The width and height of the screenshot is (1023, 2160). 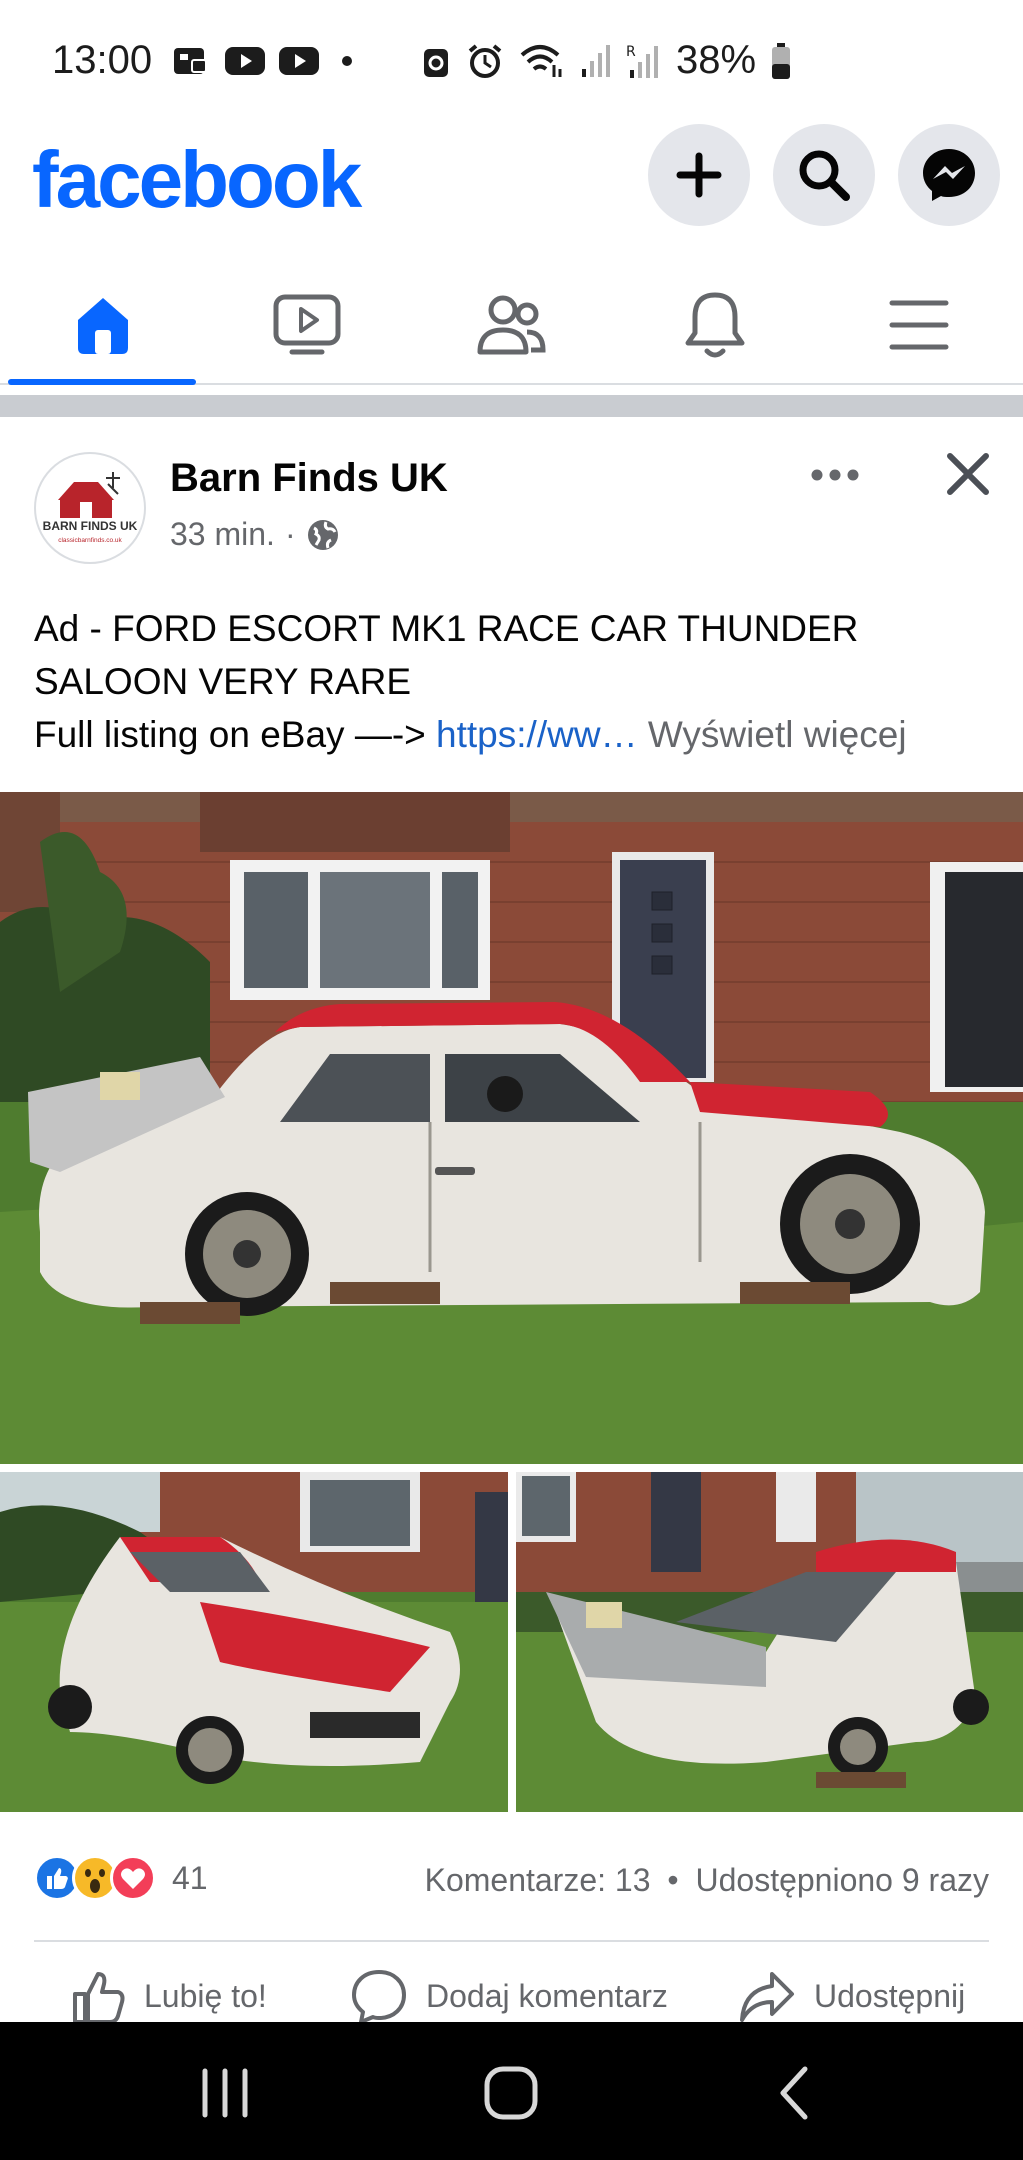 I want to click on active-tab-indicator, so click(x=102, y=382).